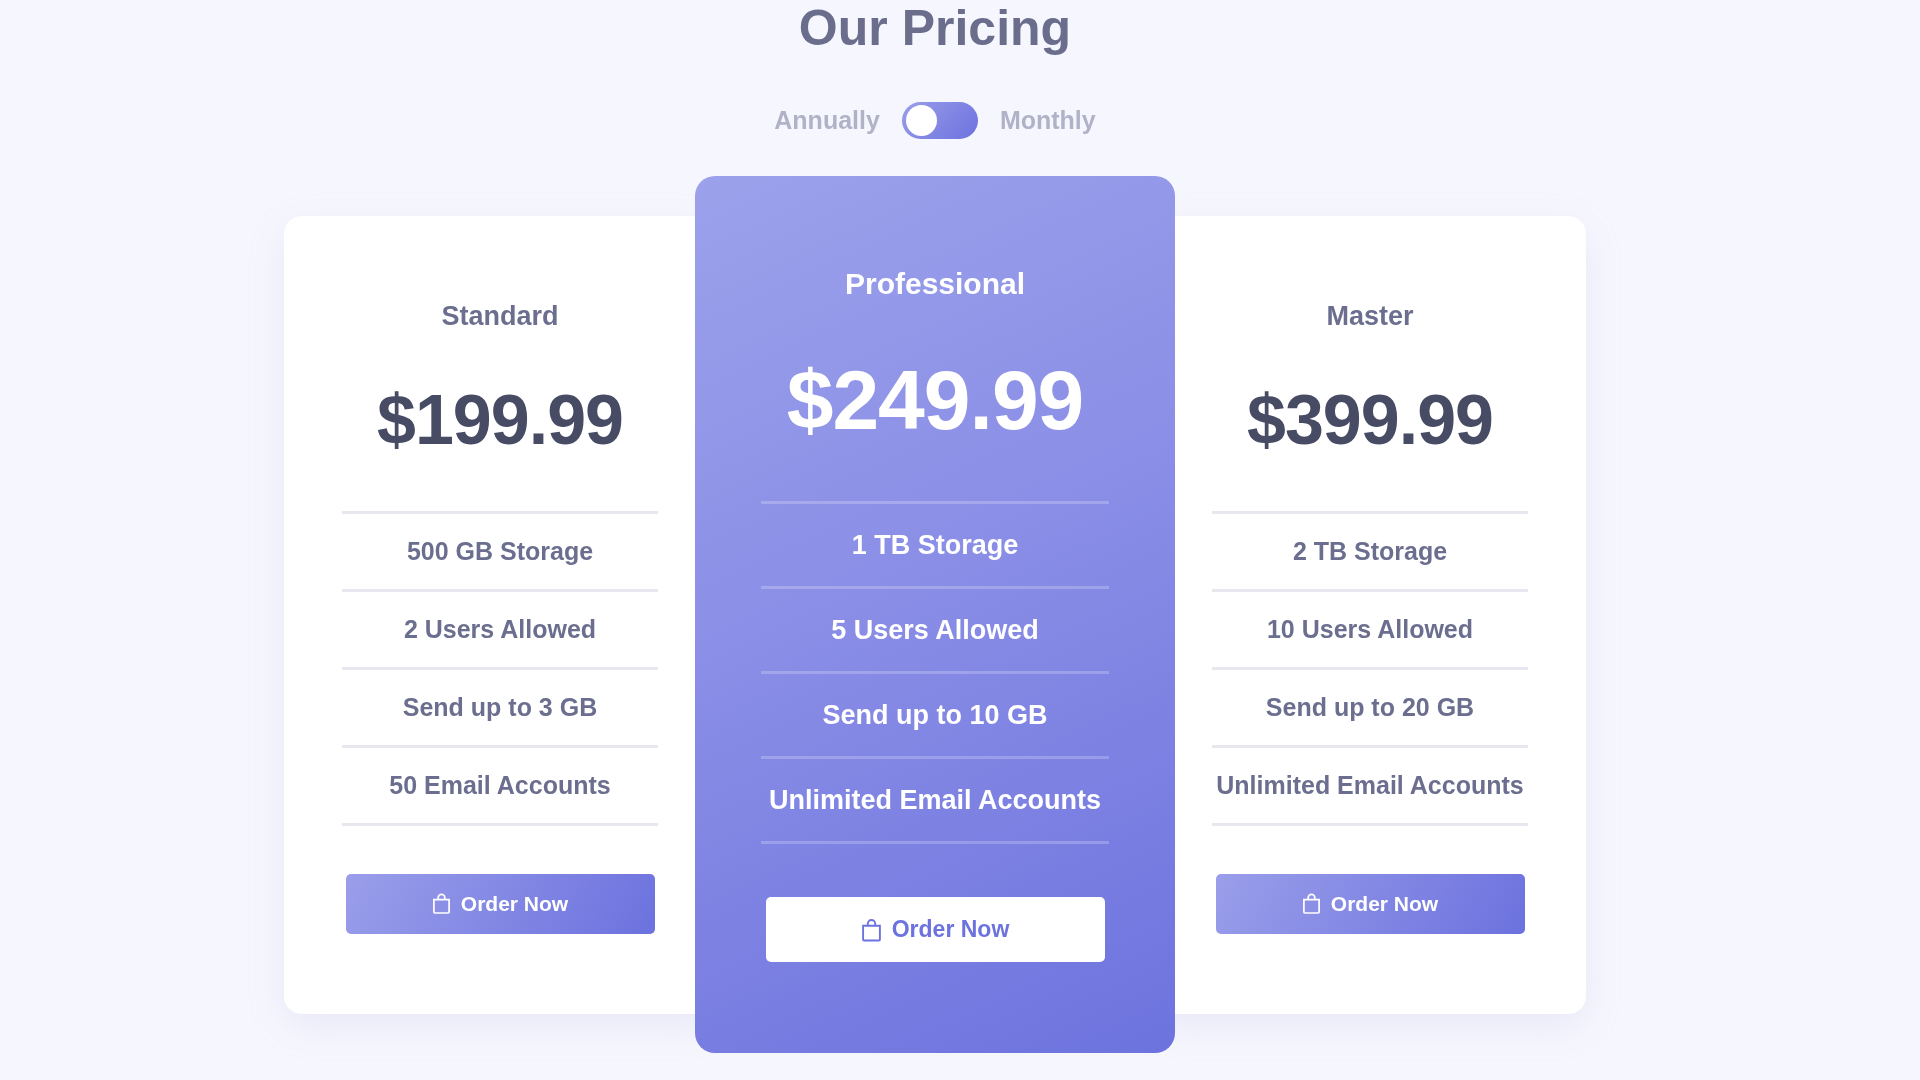 This screenshot has width=1920, height=1080. What do you see at coordinates (500, 707) in the screenshot?
I see `feature-item: Send up to 3 GB` at bounding box center [500, 707].